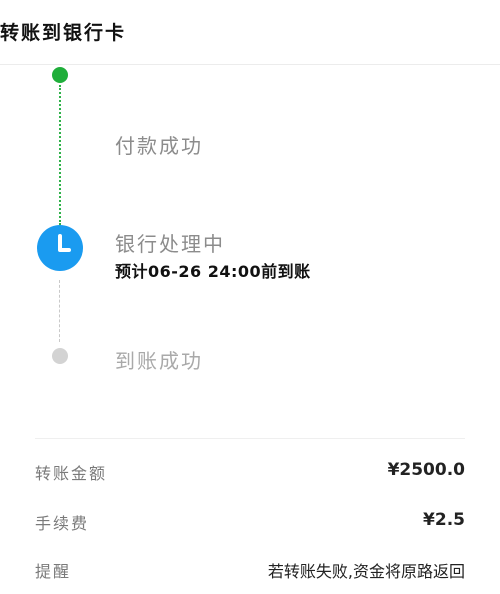  What do you see at coordinates (426, 470) in the screenshot?
I see `amount-value: ¥2500.0` at bounding box center [426, 470].